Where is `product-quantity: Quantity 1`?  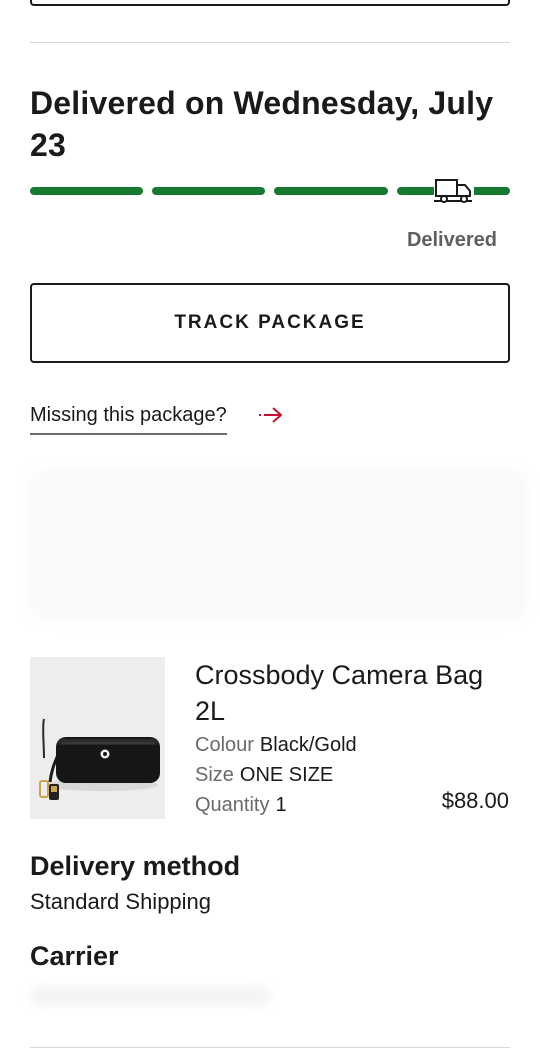 product-quantity: Quantity 1 is located at coordinates (241, 805).